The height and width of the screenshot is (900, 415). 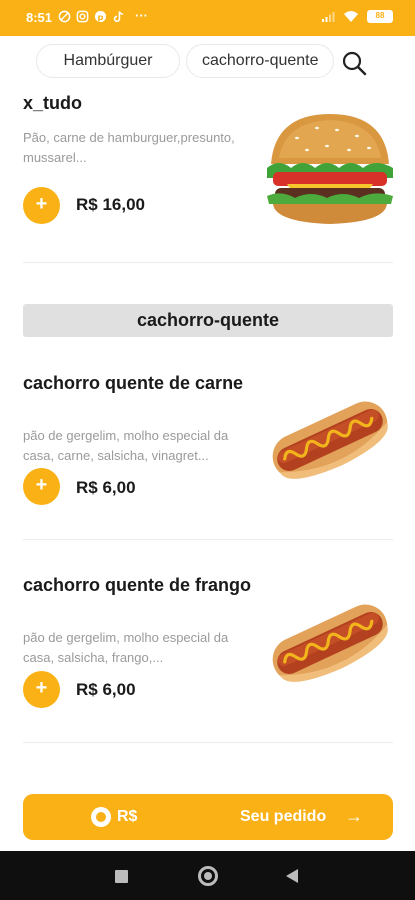 What do you see at coordinates (208, 320) in the screenshot?
I see `section-title: cachorro-quente` at bounding box center [208, 320].